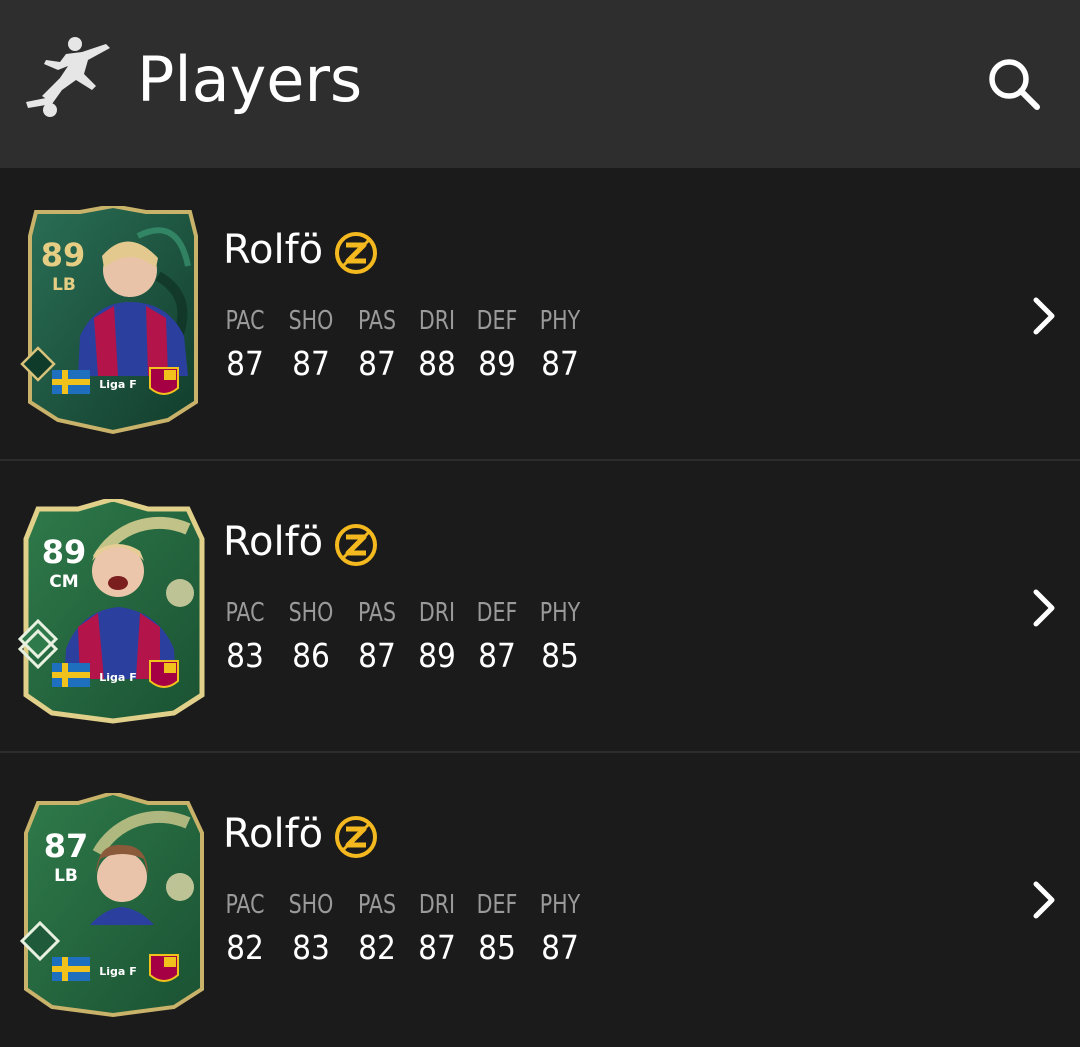  I want to click on stat-pac: PAC 83, so click(245, 636).